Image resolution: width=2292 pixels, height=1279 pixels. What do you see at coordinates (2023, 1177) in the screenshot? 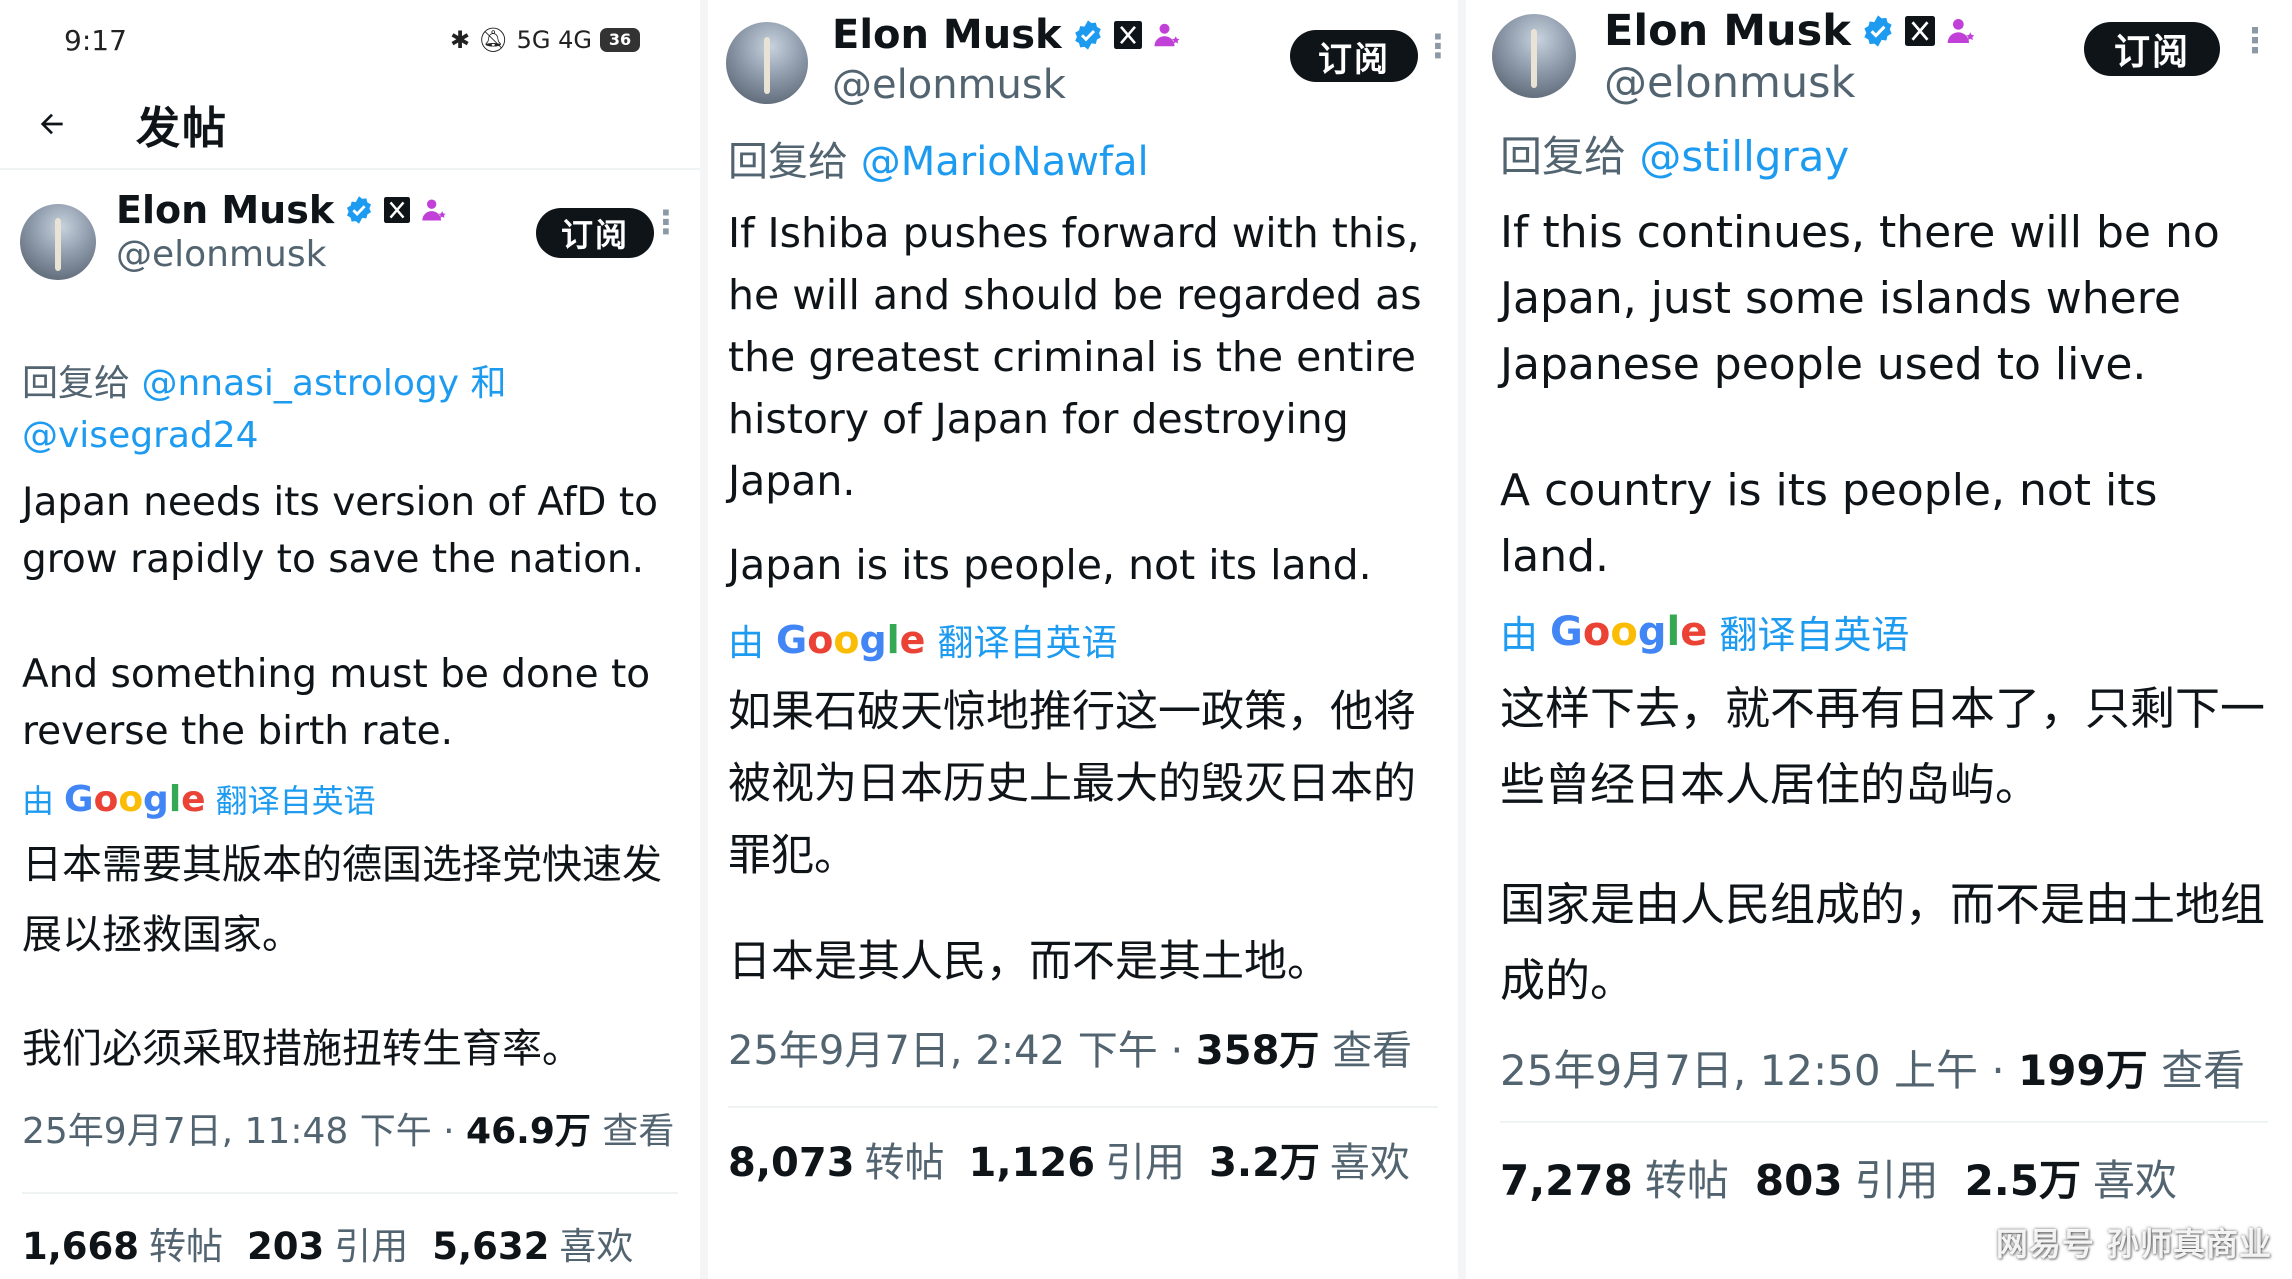
I see `likes-count: 2.5万` at bounding box center [2023, 1177].